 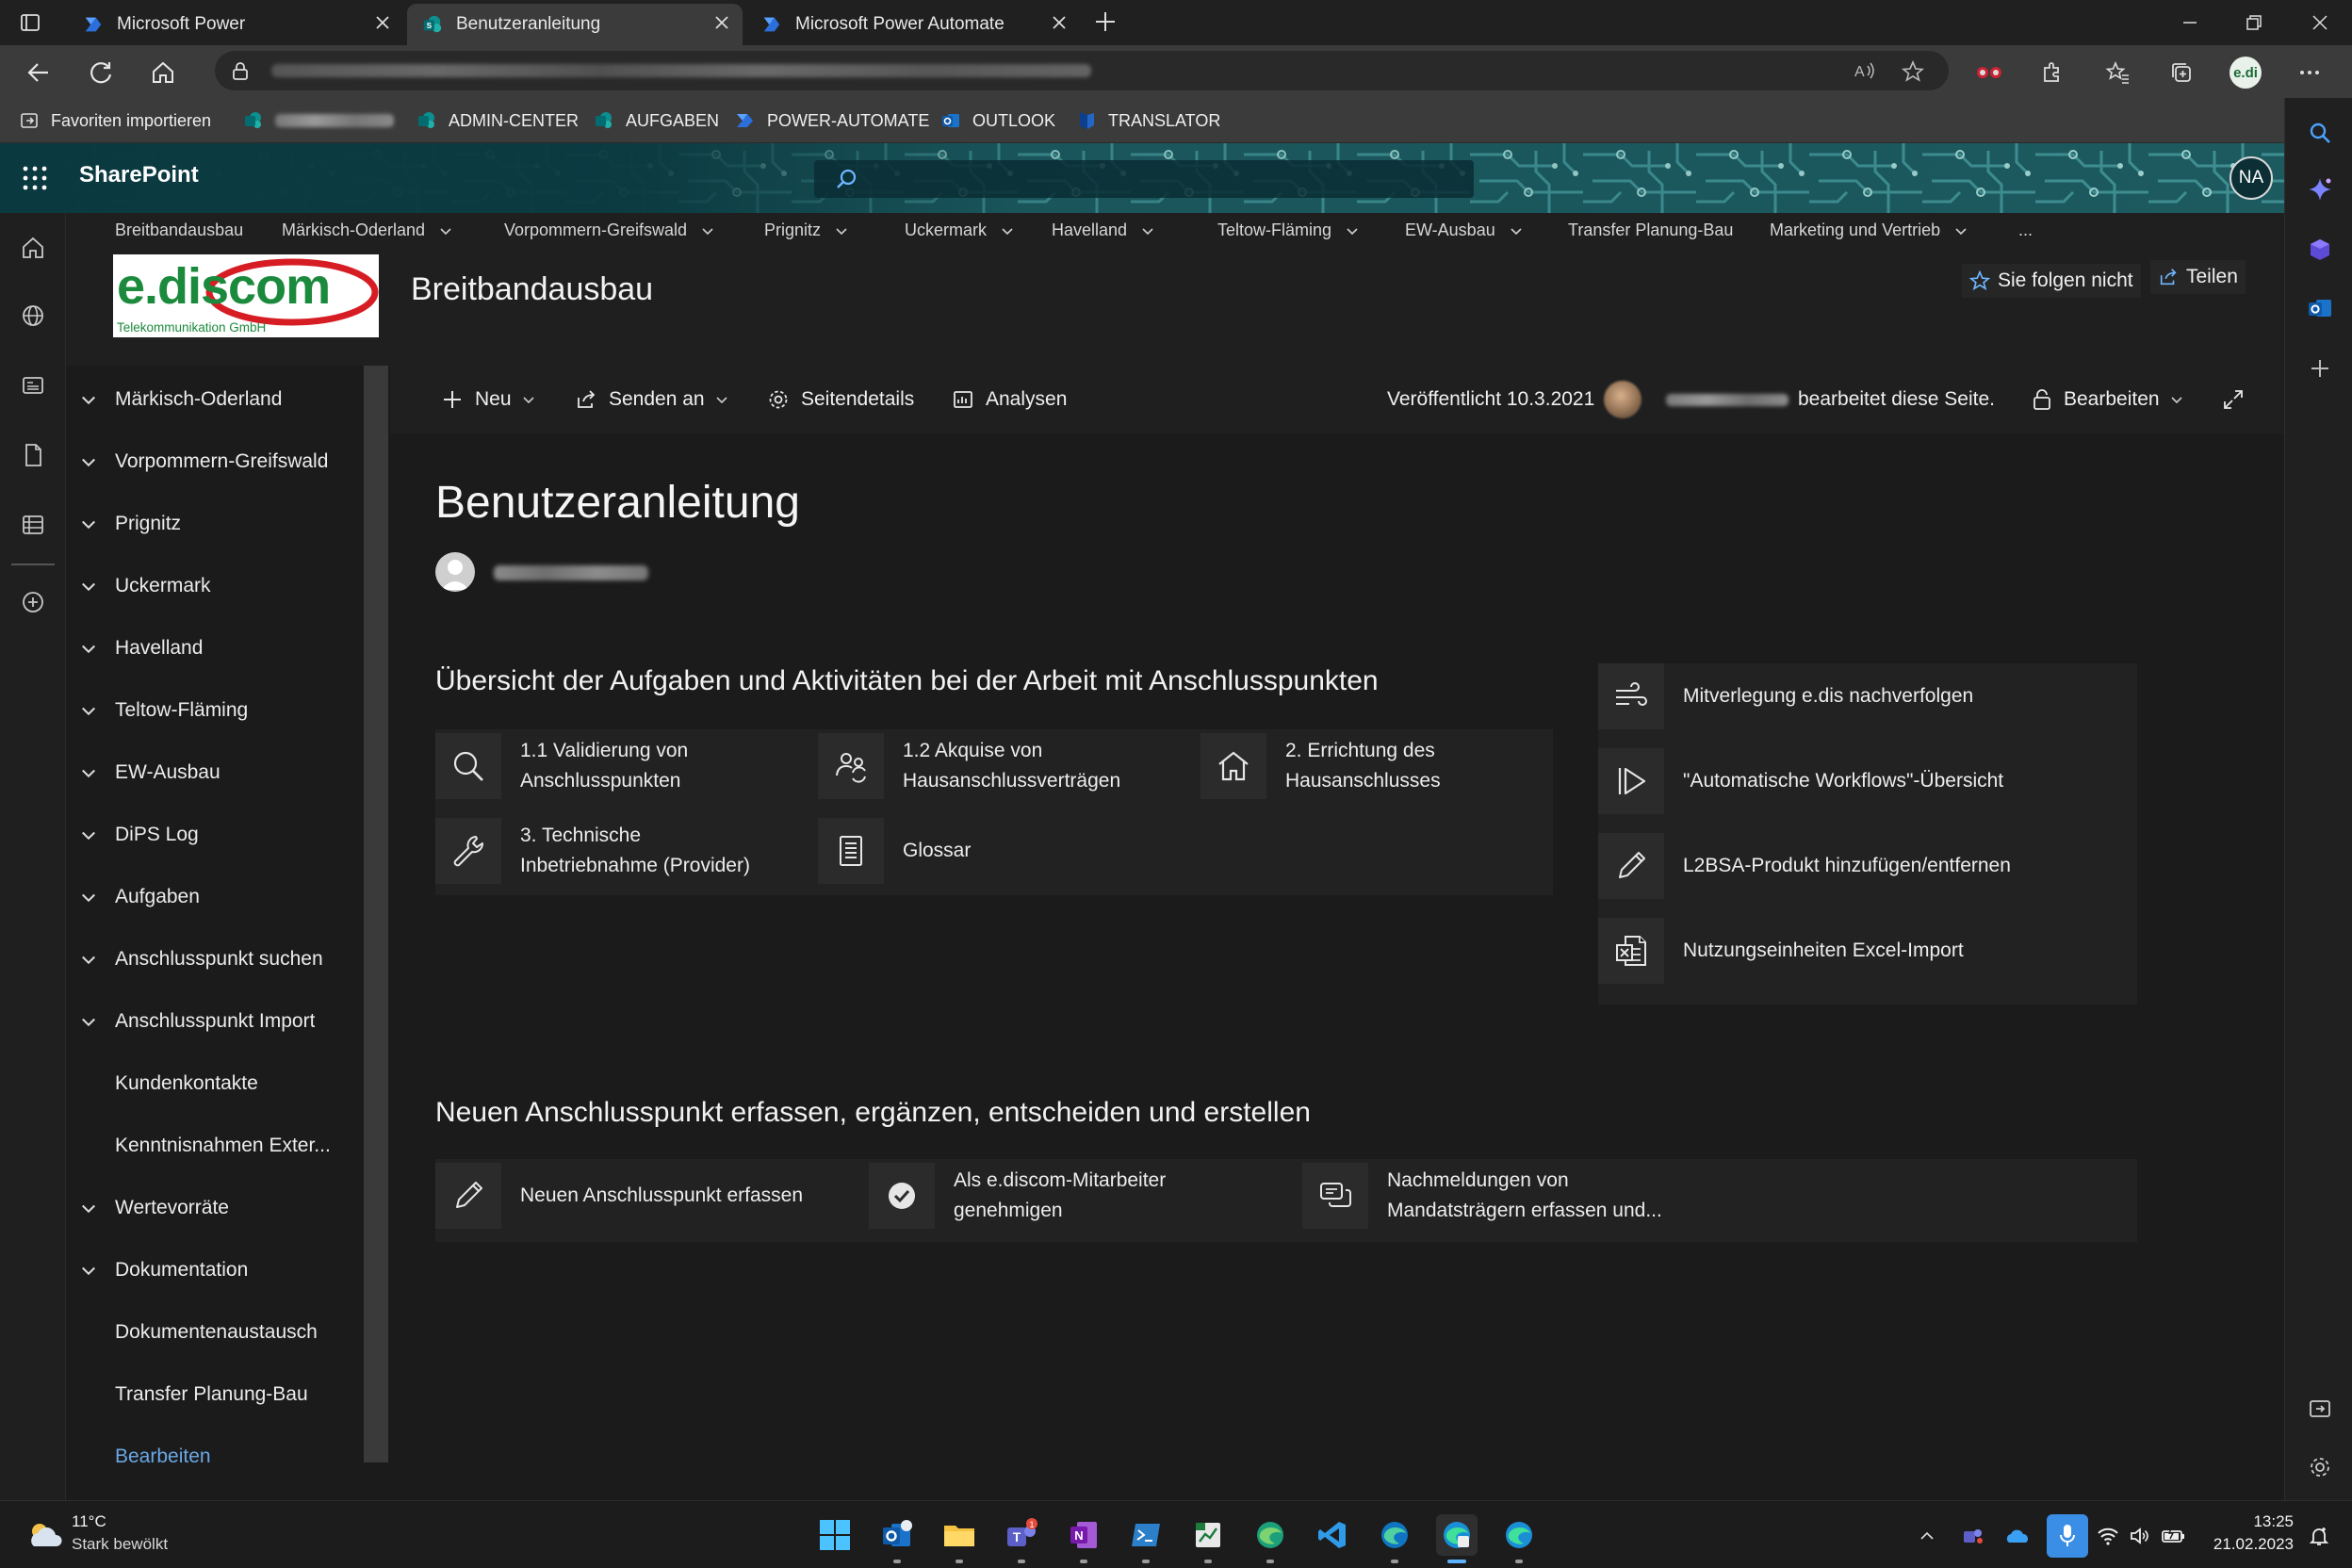 I want to click on quick-launch-item: Prignitz, so click(x=212, y=524).